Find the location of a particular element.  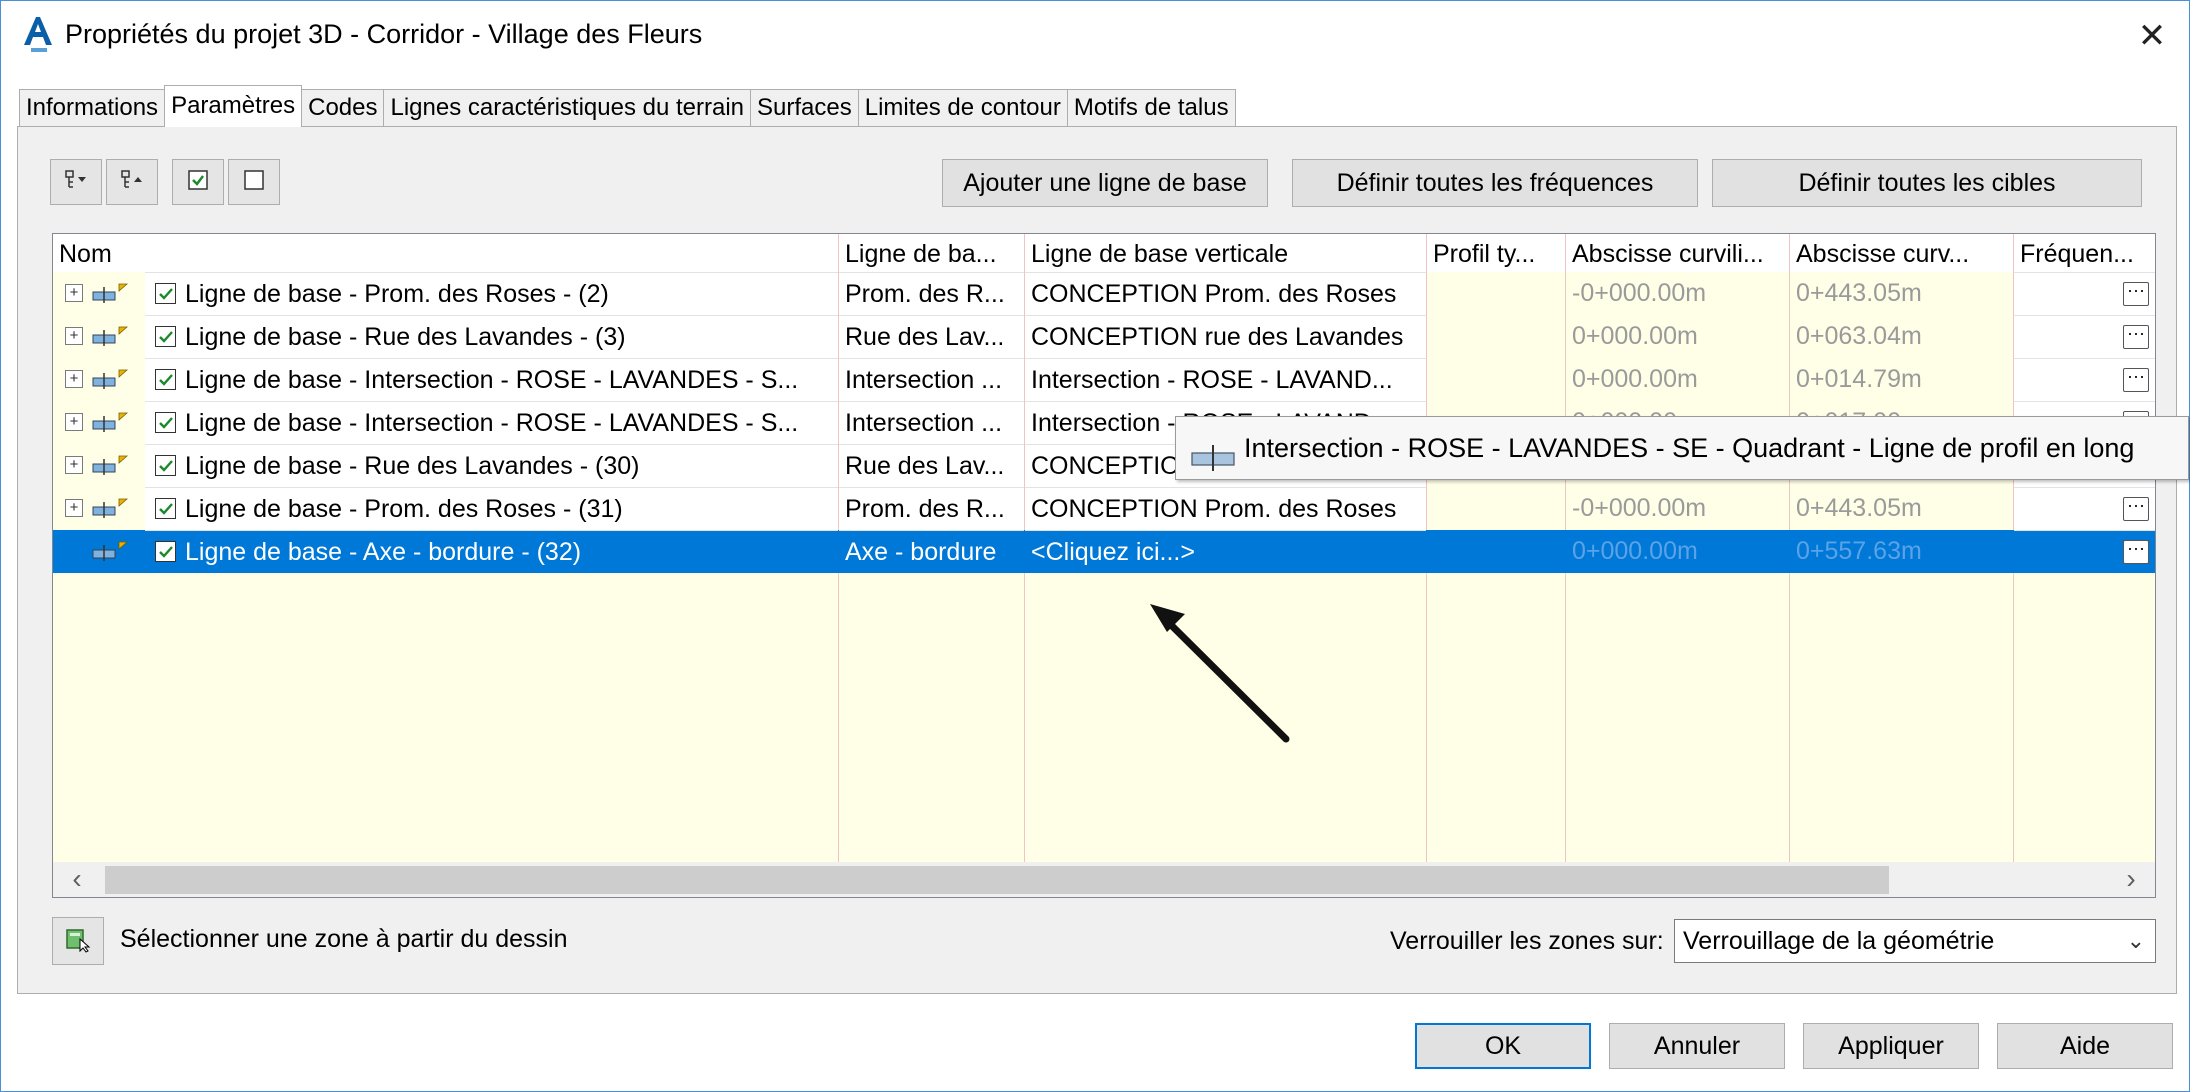

civil3d-app-icon is located at coordinates (38, 35).